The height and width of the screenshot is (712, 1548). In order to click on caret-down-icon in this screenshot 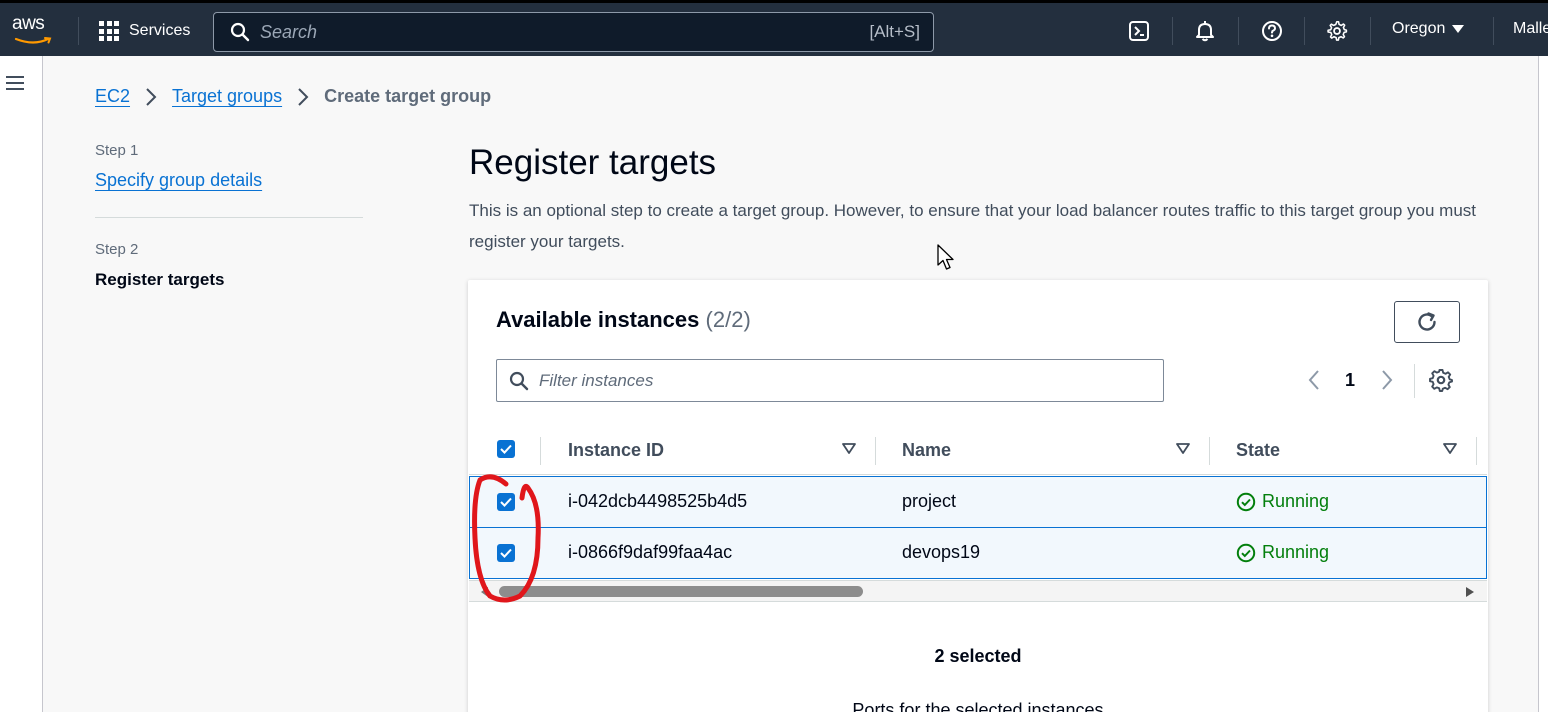, I will do `click(1458, 29)`.